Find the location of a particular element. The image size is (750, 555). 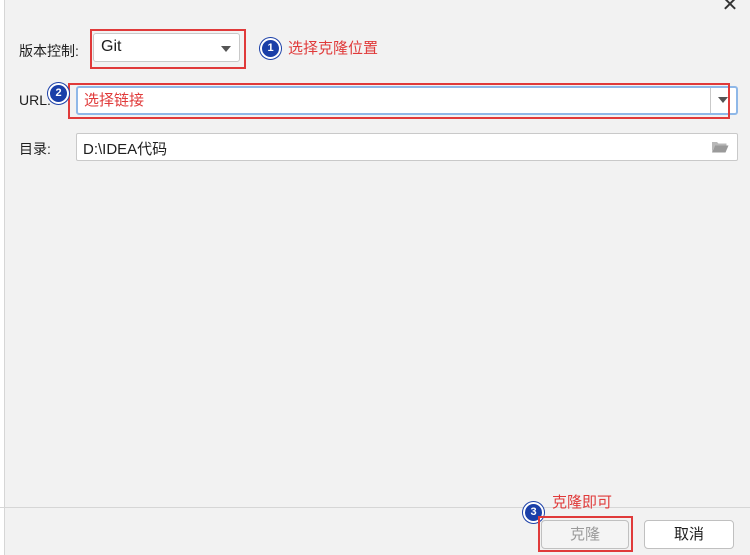

annotation-text-3: 克隆即可 is located at coordinates (582, 502).